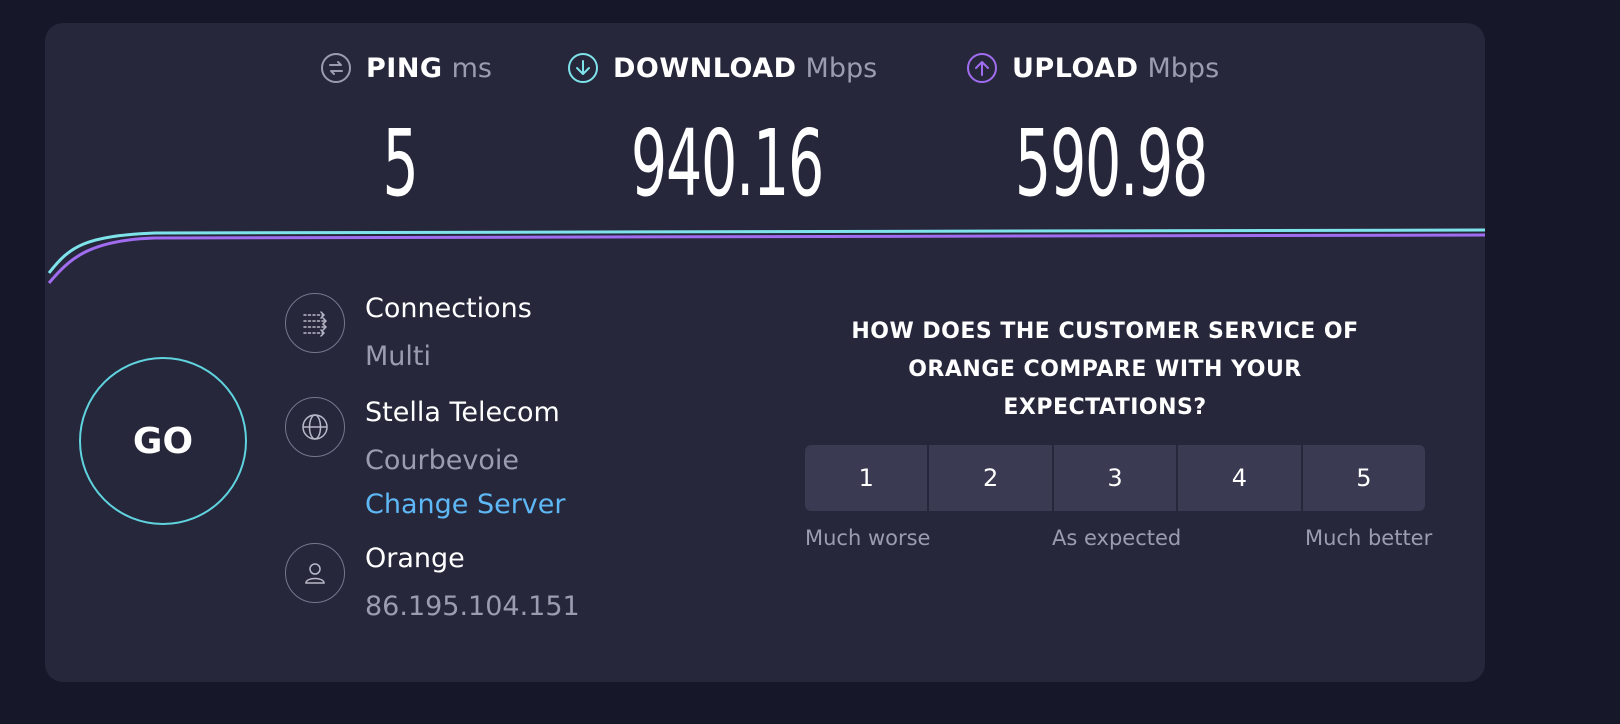 The height and width of the screenshot is (724, 1620). I want to click on download-metric: DOWNLOAD Mbps 940.16, so click(732, 132).